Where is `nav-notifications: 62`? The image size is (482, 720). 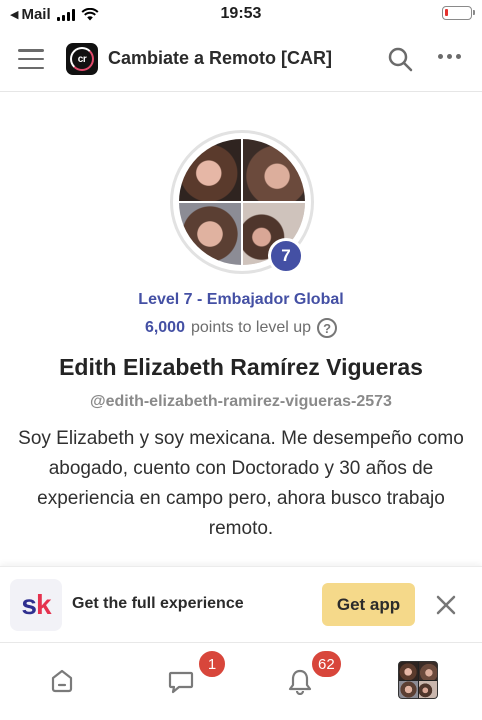 nav-notifications: 62 is located at coordinates (300, 681).